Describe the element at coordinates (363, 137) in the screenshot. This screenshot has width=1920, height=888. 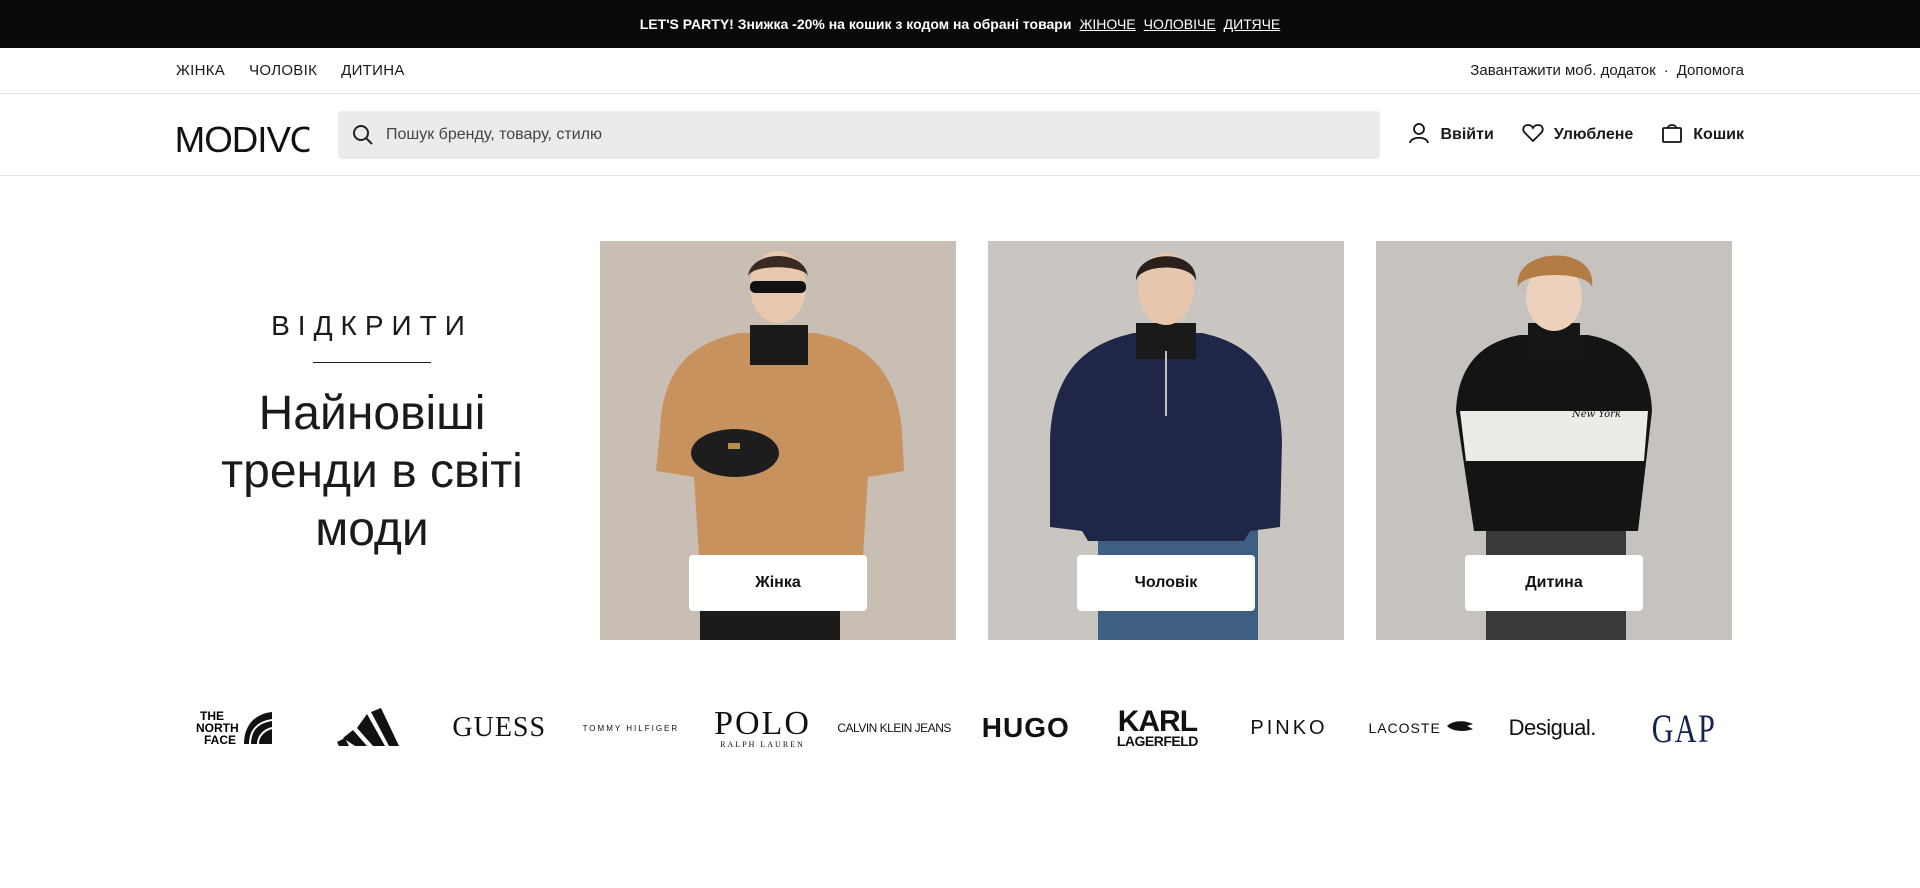
I see `search-icon` at that location.